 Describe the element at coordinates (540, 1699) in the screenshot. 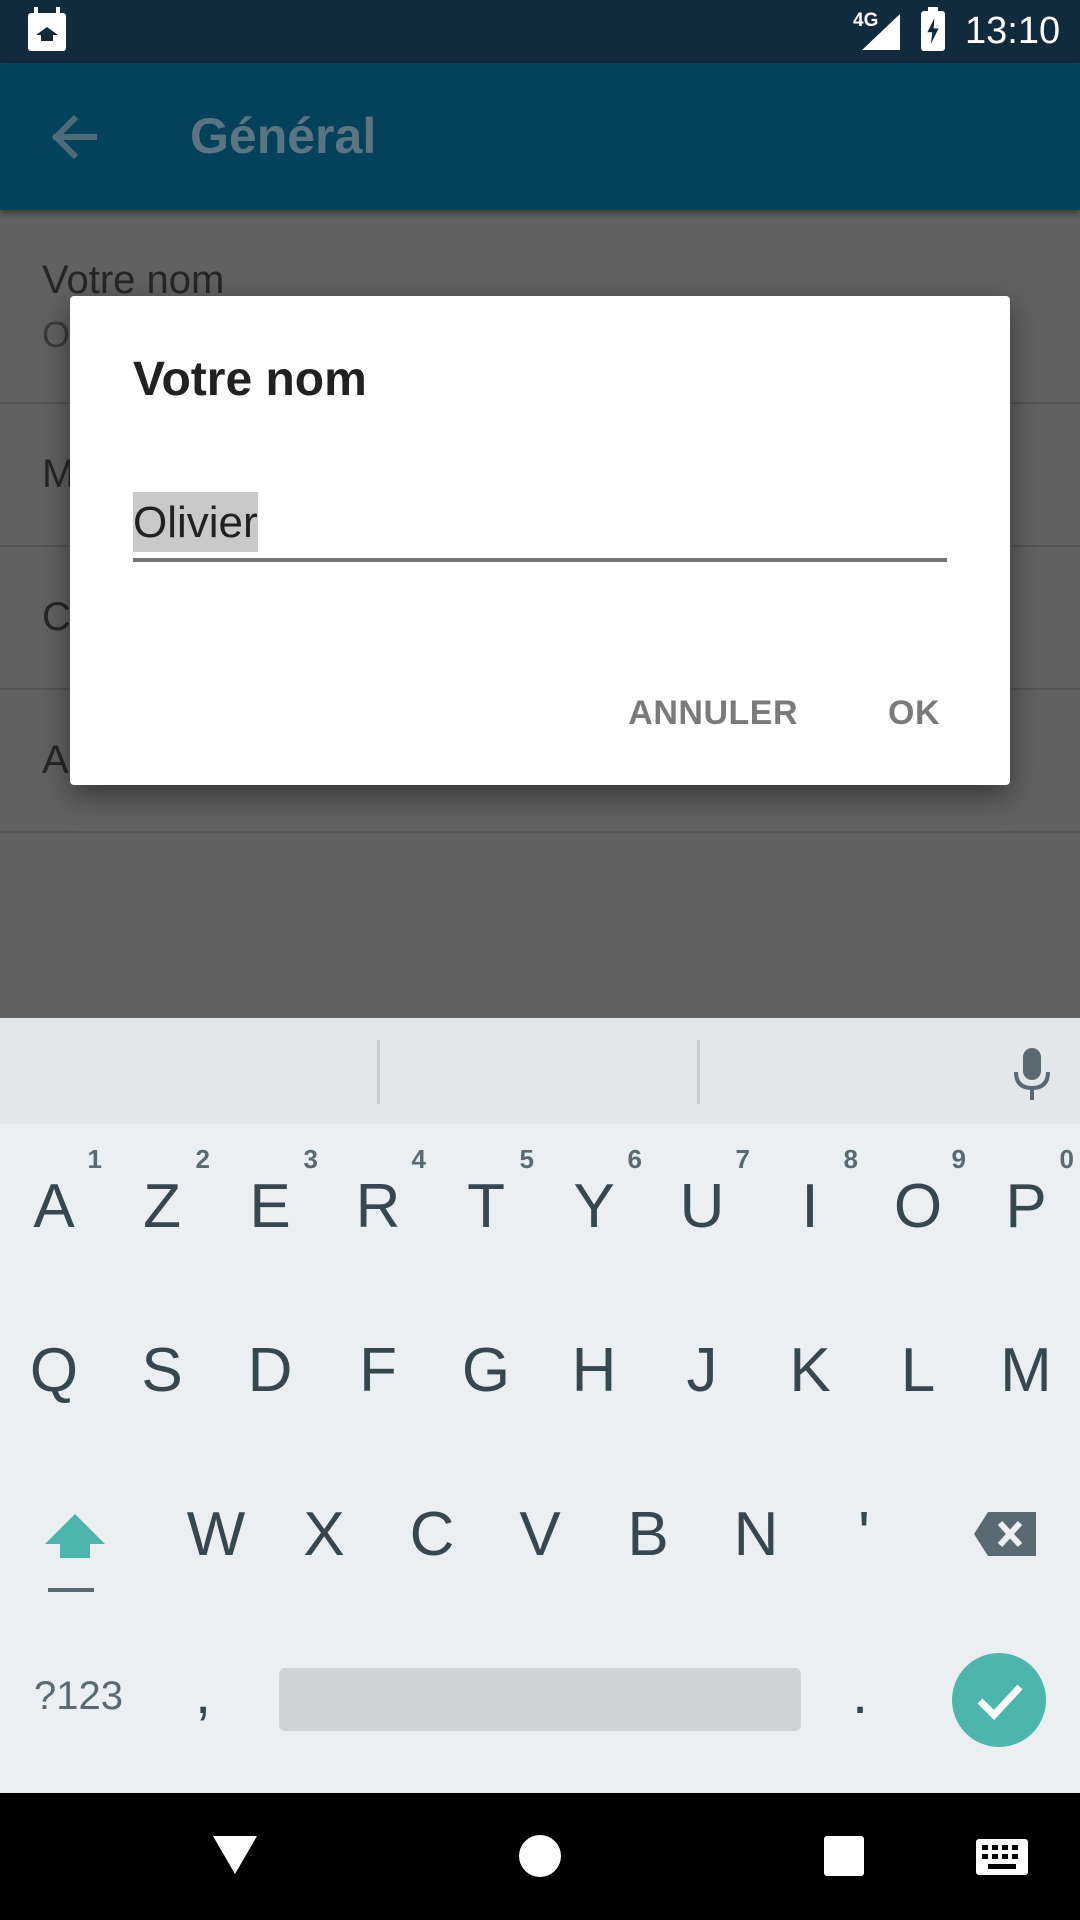

I see `space-key` at that location.